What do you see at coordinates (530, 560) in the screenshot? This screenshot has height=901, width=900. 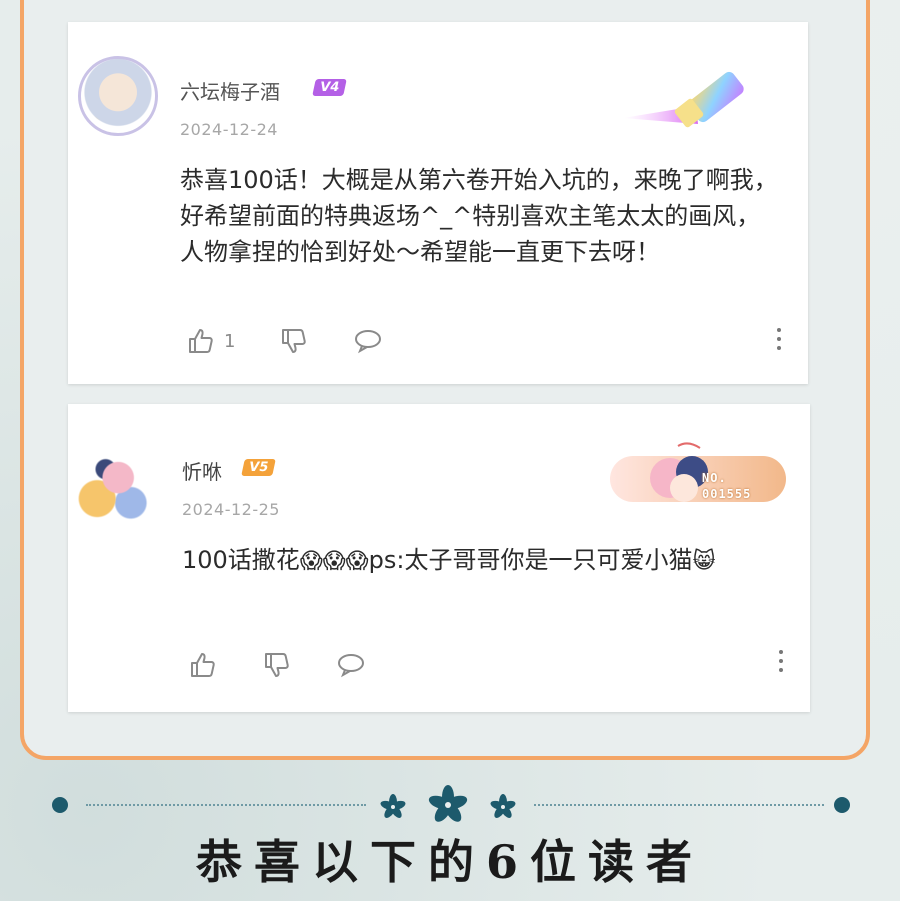 I see `comment-text-part: ps:太子哥哥你是一只可爱小猫` at bounding box center [530, 560].